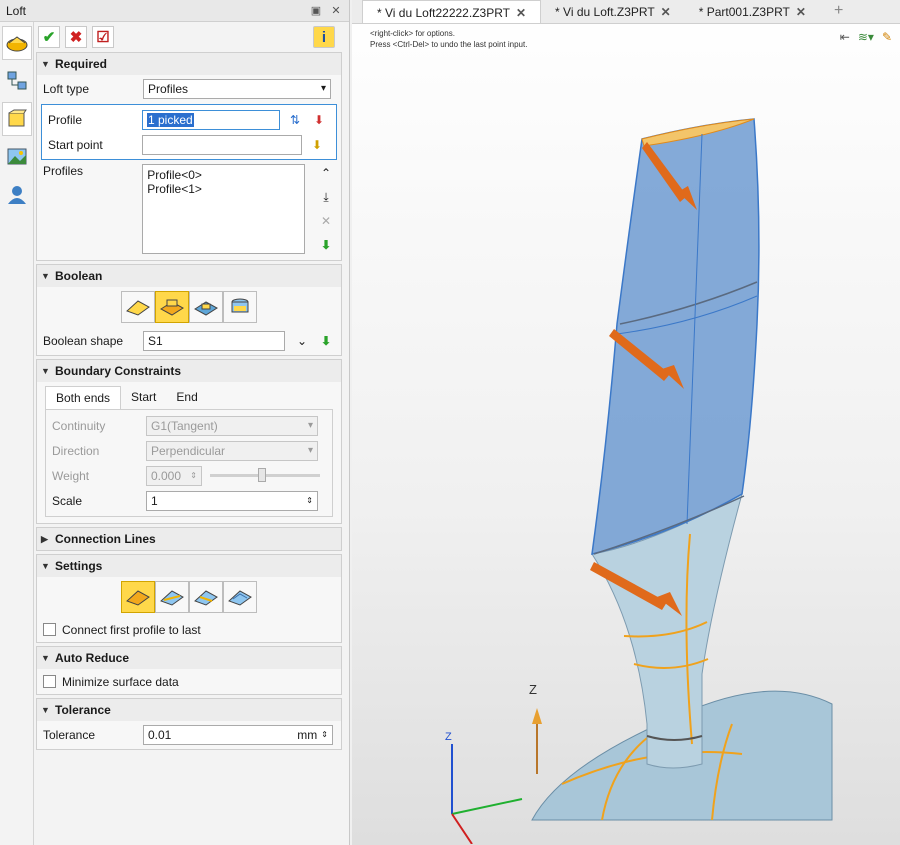 The width and height of the screenshot is (900, 845). Describe the element at coordinates (302, 341) in the screenshot. I see `expand-icon: ⌄` at that location.